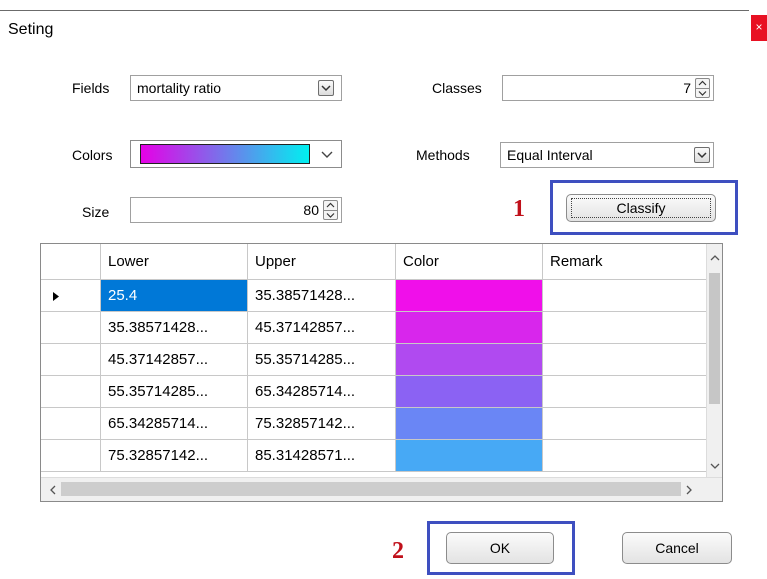 The width and height of the screenshot is (767, 579). Describe the element at coordinates (443, 155) in the screenshot. I see `methods-label: Methods` at that location.